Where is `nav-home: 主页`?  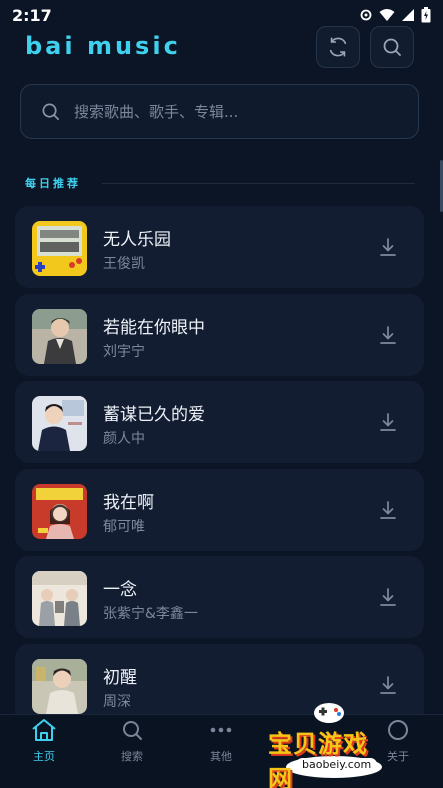
nav-home: 主页 is located at coordinates (44, 751).